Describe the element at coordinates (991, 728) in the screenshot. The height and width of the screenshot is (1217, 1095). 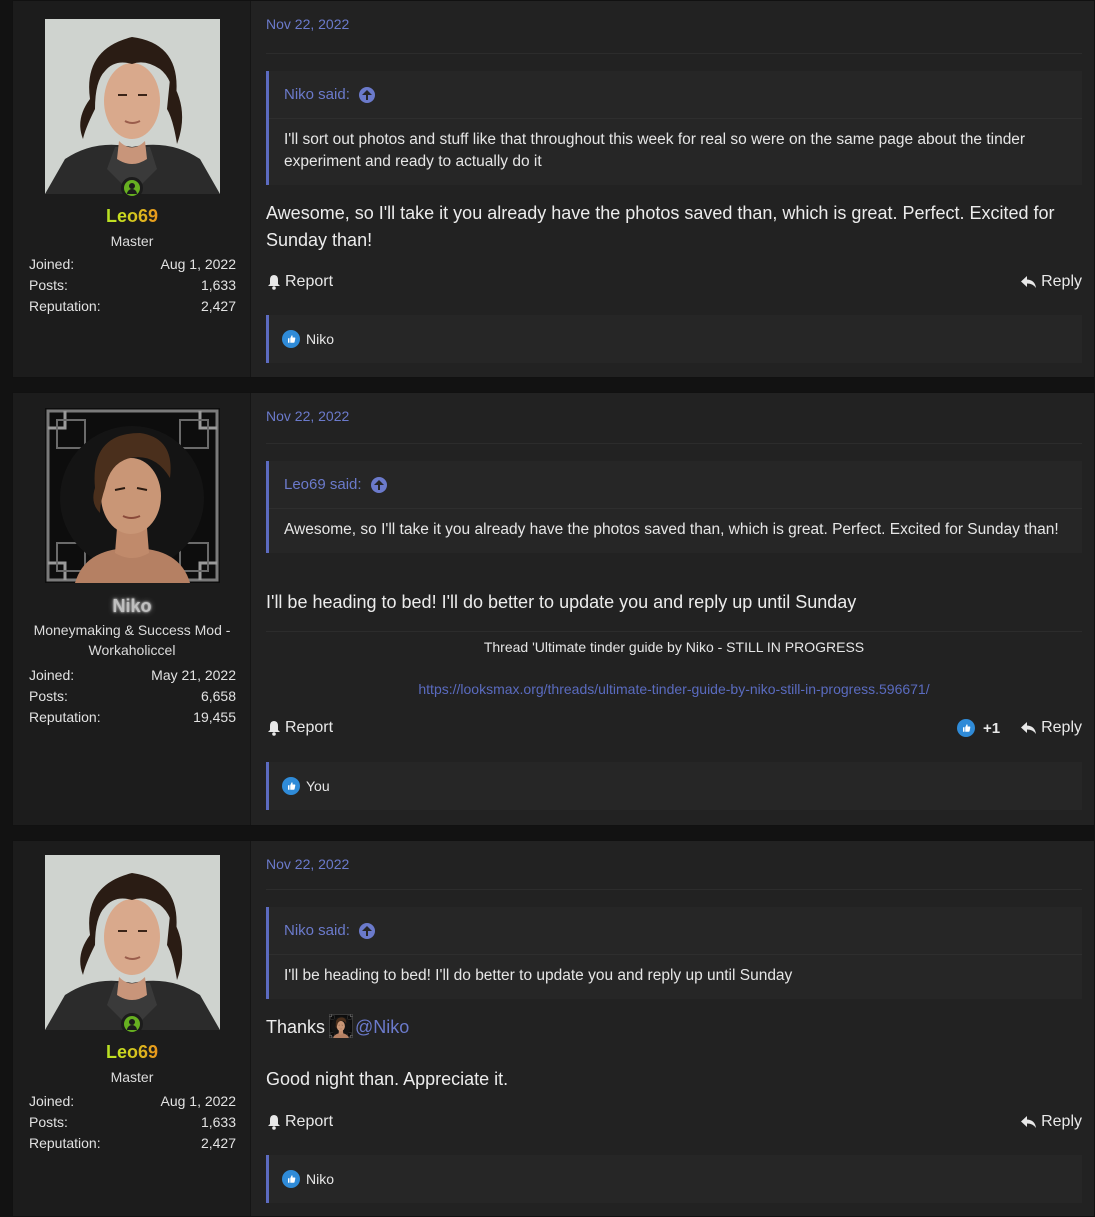
I see `reaction-count: +1` at that location.